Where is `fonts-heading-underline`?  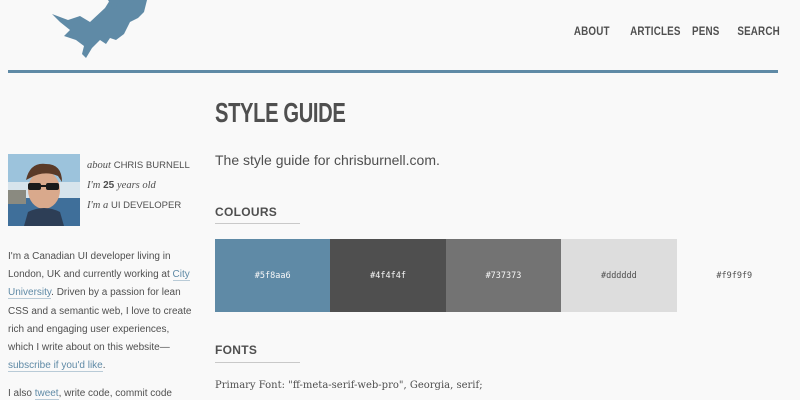
fonts-heading-underline is located at coordinates (257, 362).